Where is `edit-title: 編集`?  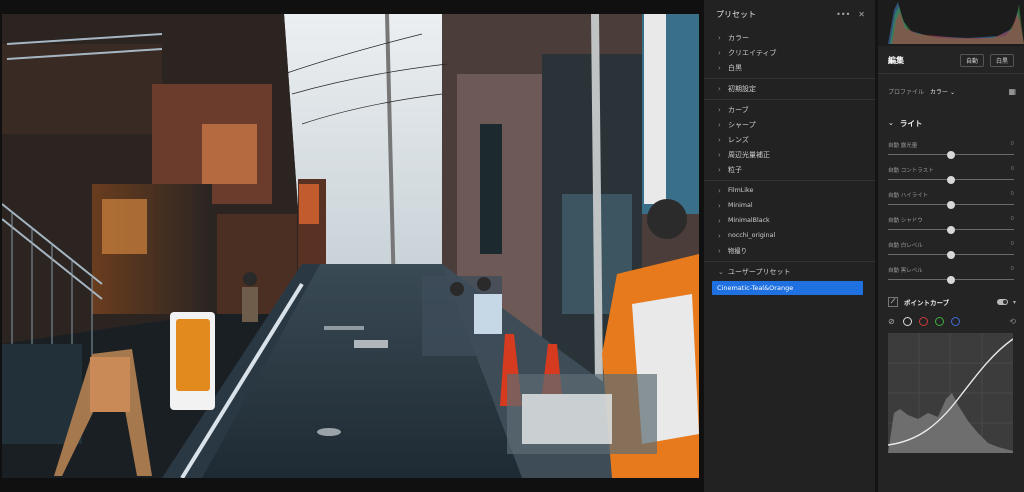 edit-title: 編集 is located at coordinates (896, 60).